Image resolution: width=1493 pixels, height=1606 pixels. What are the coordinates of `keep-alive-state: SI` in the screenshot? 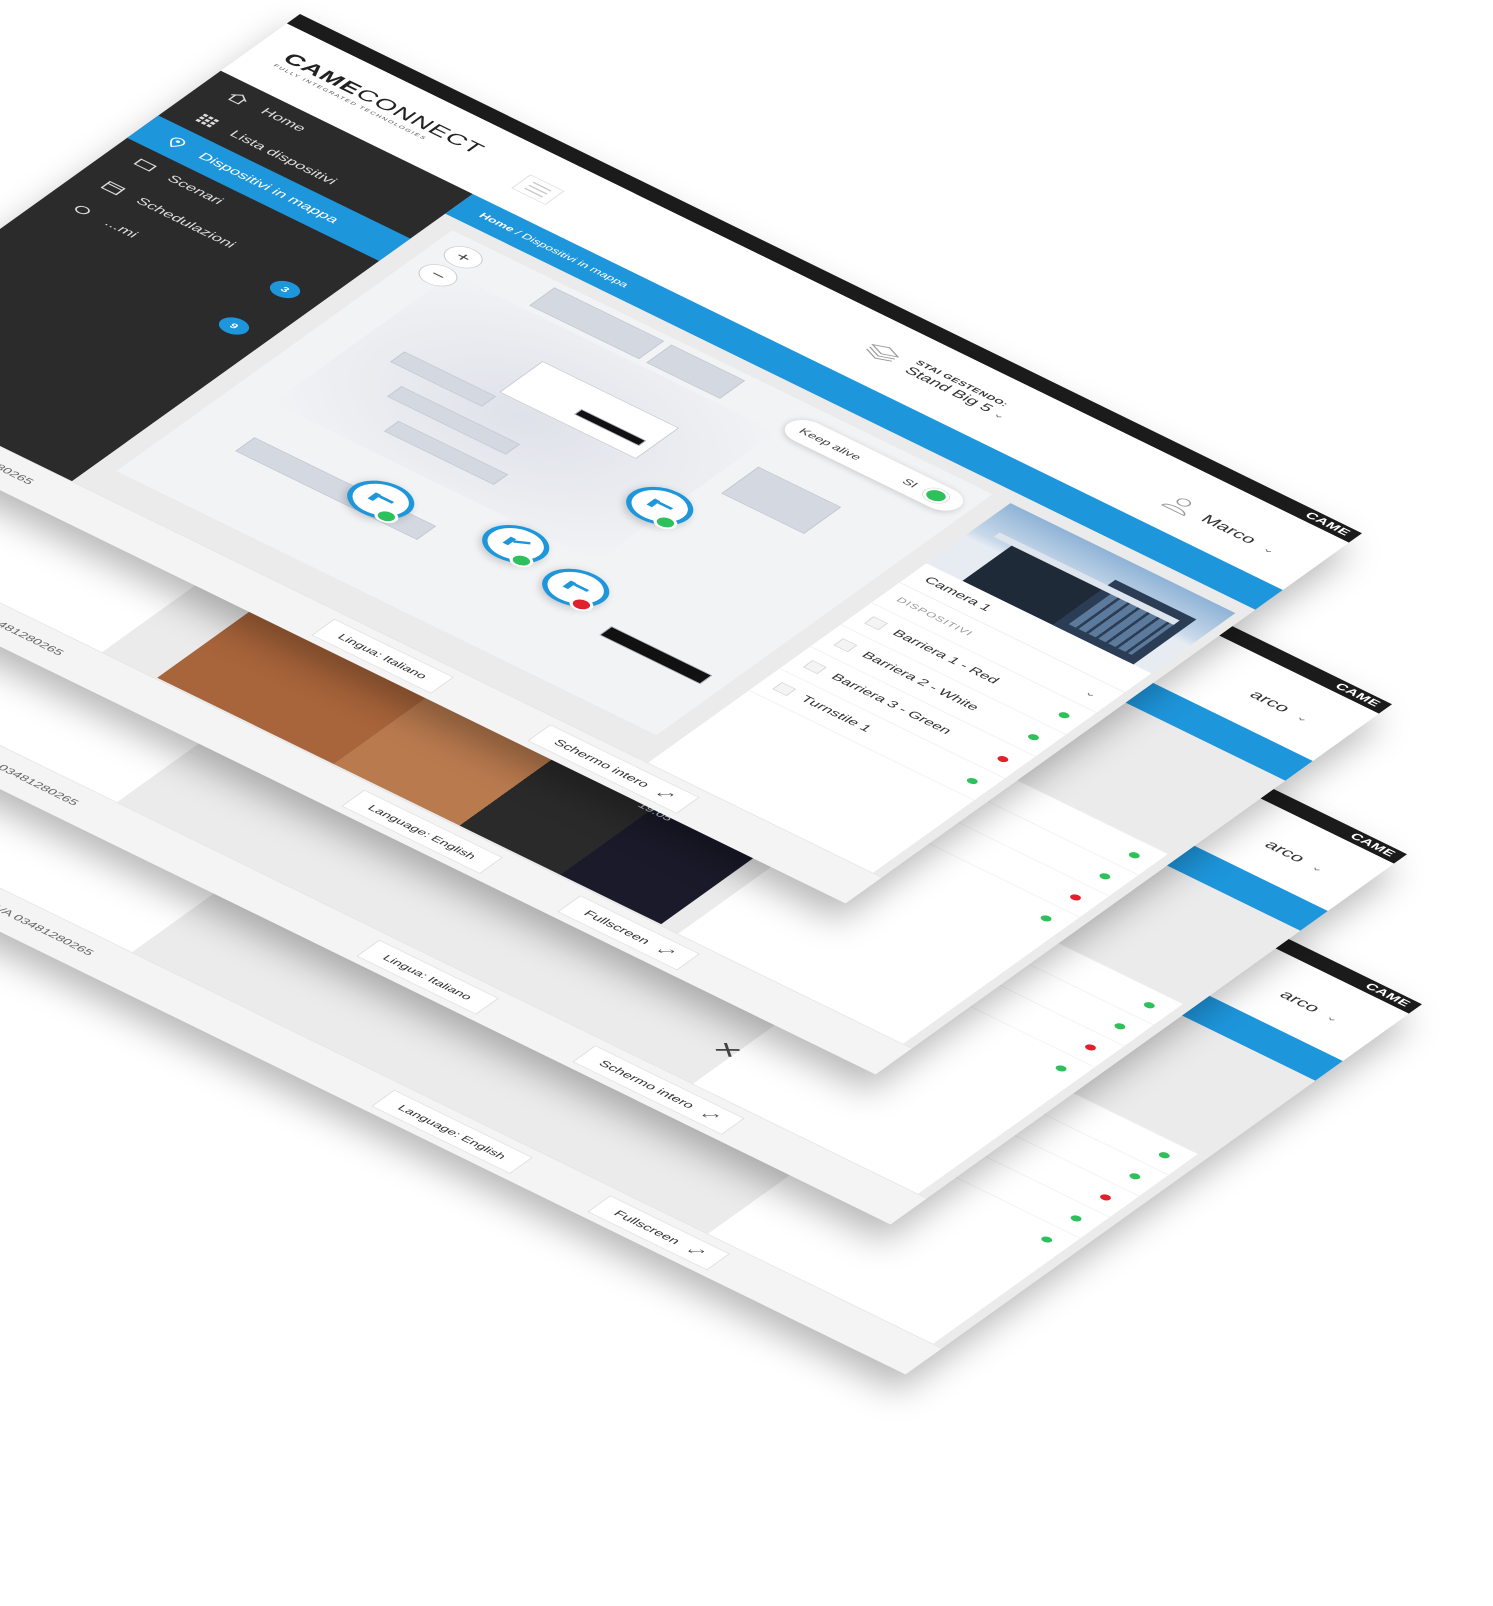 It's located at (925, 491).